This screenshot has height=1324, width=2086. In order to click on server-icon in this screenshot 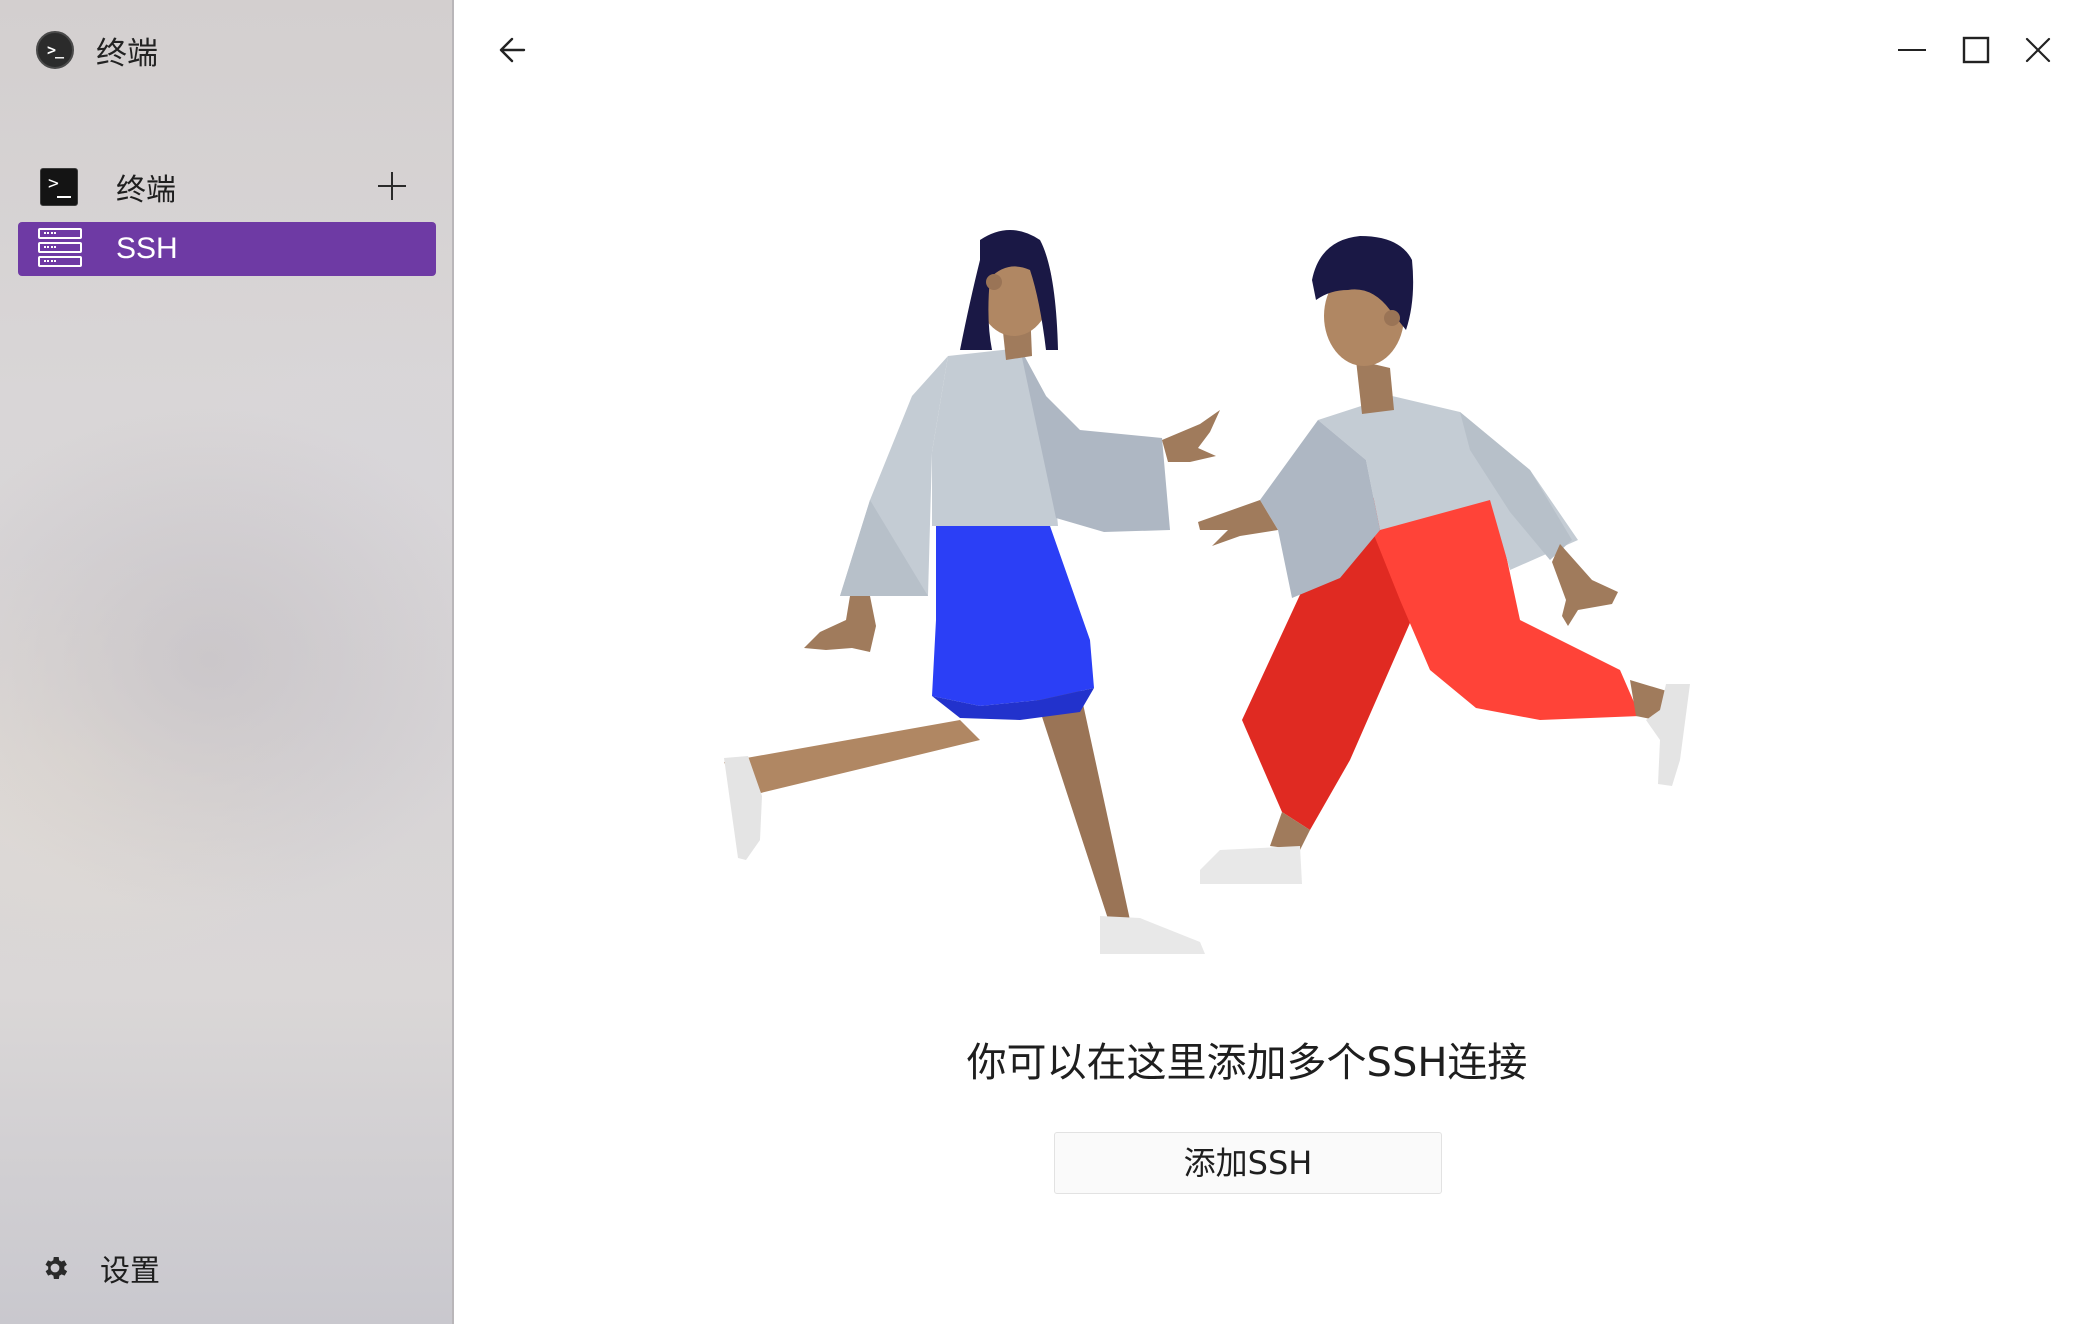, I will do `click(60, 248)`.